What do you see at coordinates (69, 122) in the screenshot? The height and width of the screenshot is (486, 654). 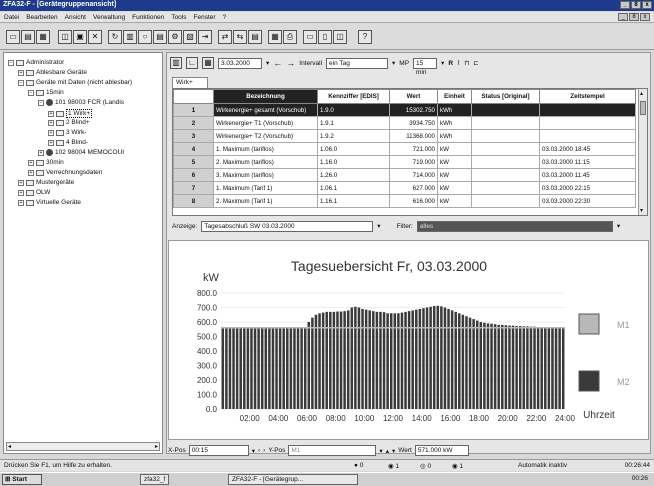 I see `tree-item-blind-plus: + 2 Blind+` at bounding box center [69, 122].